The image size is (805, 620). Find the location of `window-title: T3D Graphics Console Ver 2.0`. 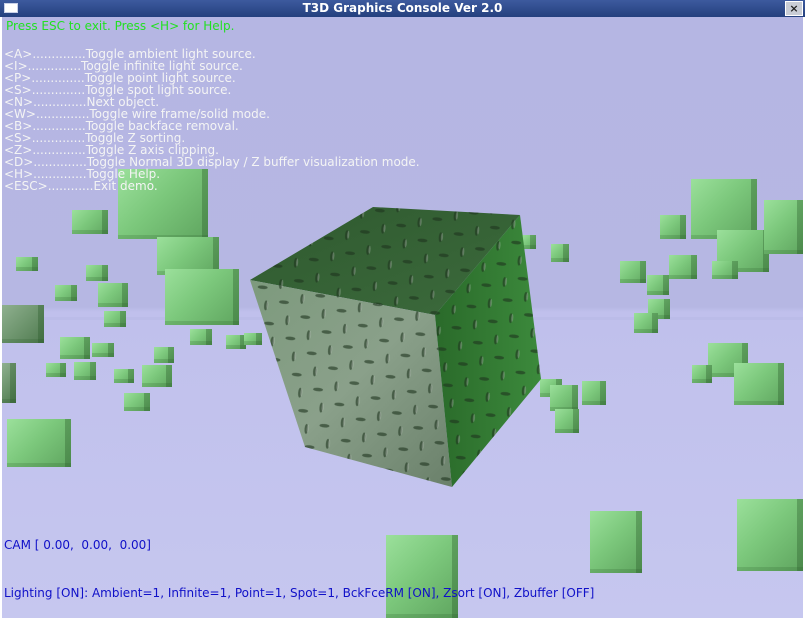

window-title: T3D Graphics Console Ver 2.0 is located at coordinates (402, 8).